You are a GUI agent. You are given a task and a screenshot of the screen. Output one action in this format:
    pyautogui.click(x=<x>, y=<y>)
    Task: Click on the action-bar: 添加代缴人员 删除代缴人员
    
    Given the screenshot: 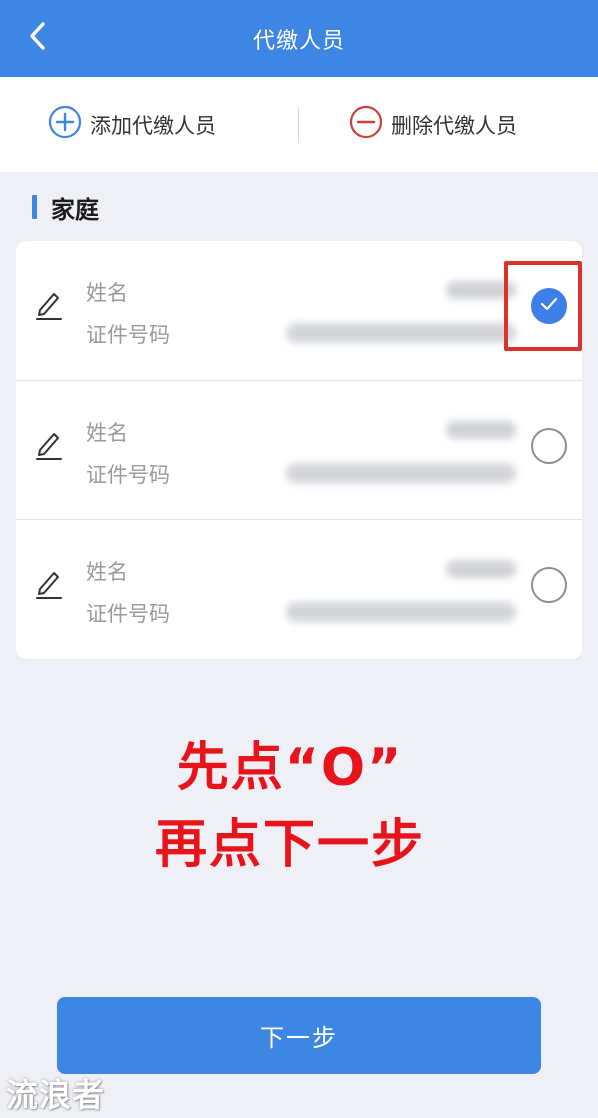 What is the action you would take?
    pyautogui.click(x=299, y=124)
    